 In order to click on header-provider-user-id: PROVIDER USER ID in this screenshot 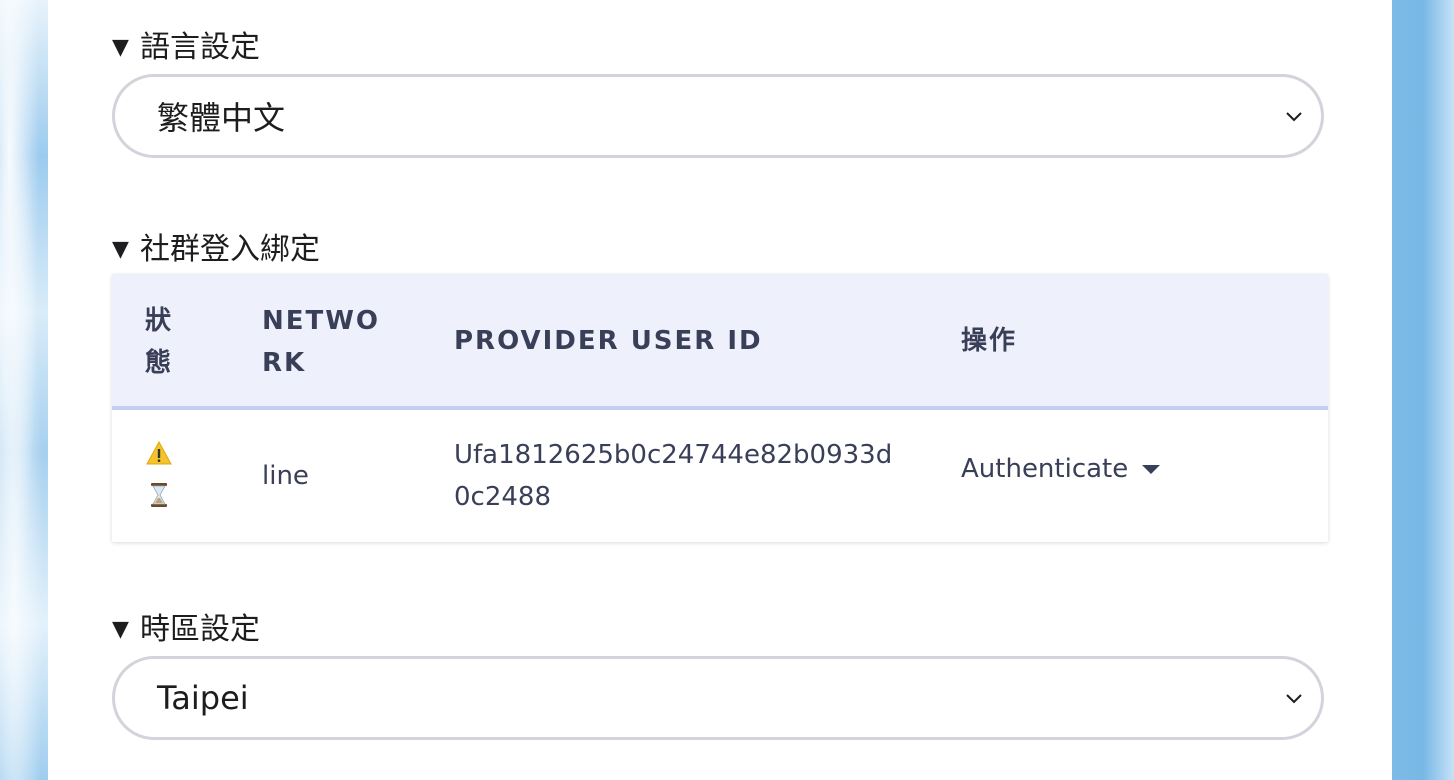, I will do `click(608, 341)`.